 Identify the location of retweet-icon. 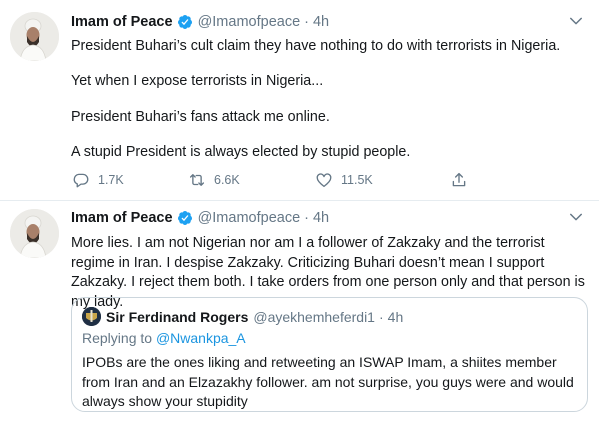
(197, 180).